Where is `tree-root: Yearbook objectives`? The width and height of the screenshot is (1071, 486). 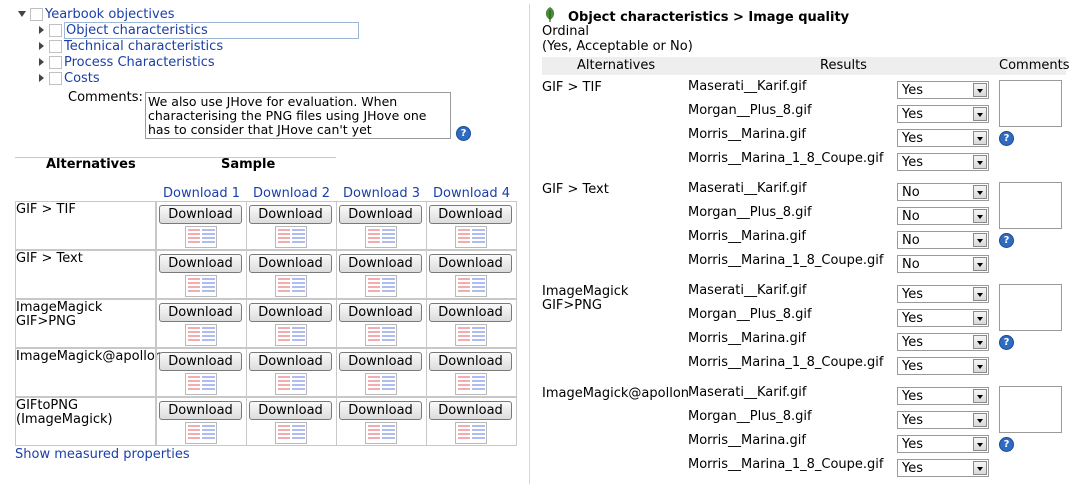 tree-root: Yearbook objectives is located at coordinates (96, 14).